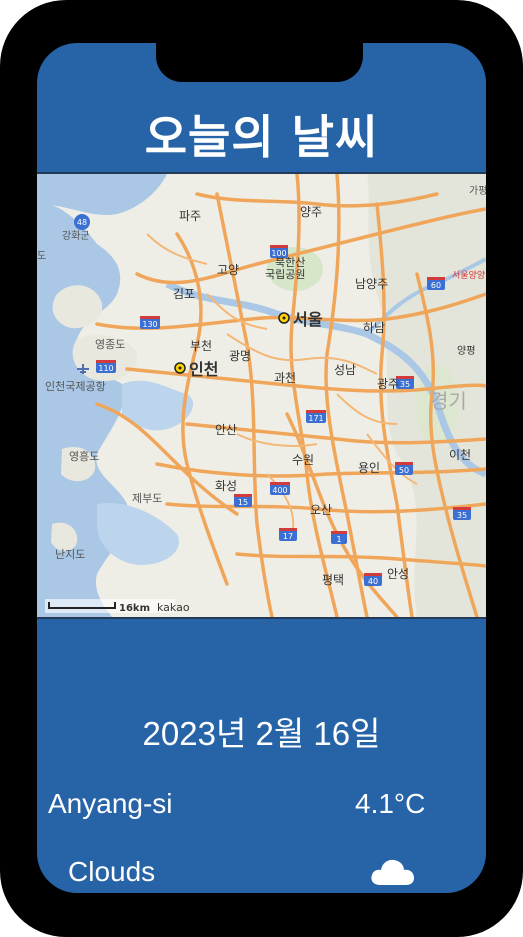  Describe the element at coordinates (240, 356) in the screenshot. I see `label-gwangmyeong: 광명` at that location.